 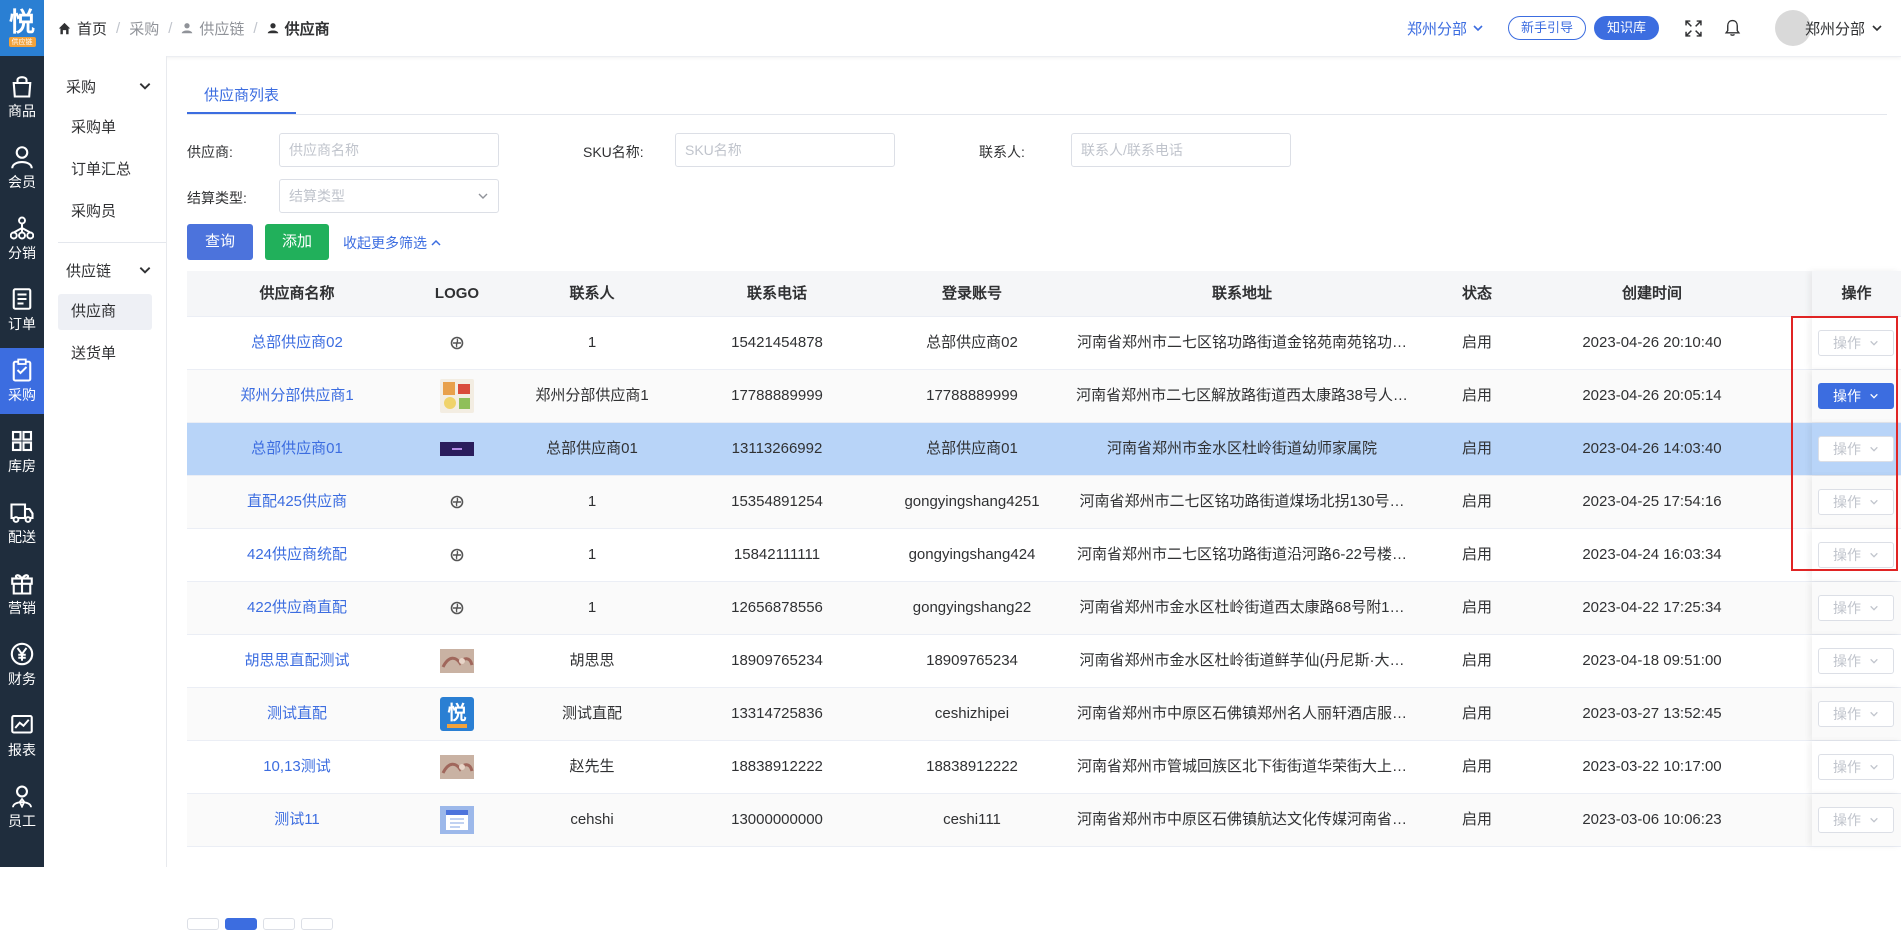 What do you see at coordinates (297, 820) in the screenshot?
I see `supplier-name-link: 测试11` at bounding box center [297, 820].